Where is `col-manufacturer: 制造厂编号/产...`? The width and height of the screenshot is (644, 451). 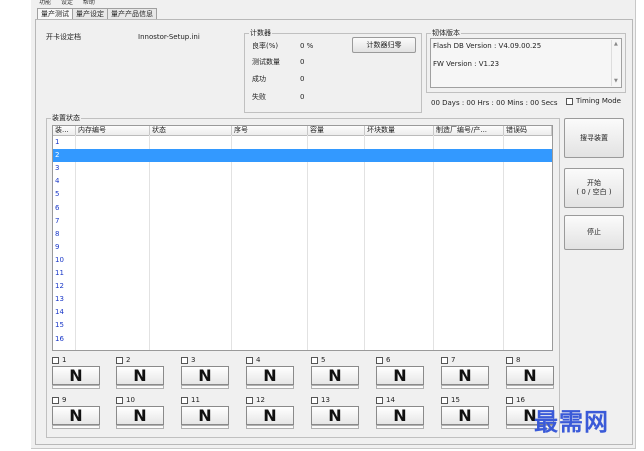 col-manufacturer: 制造厂编号/产... is located at coordinates (469, 130).